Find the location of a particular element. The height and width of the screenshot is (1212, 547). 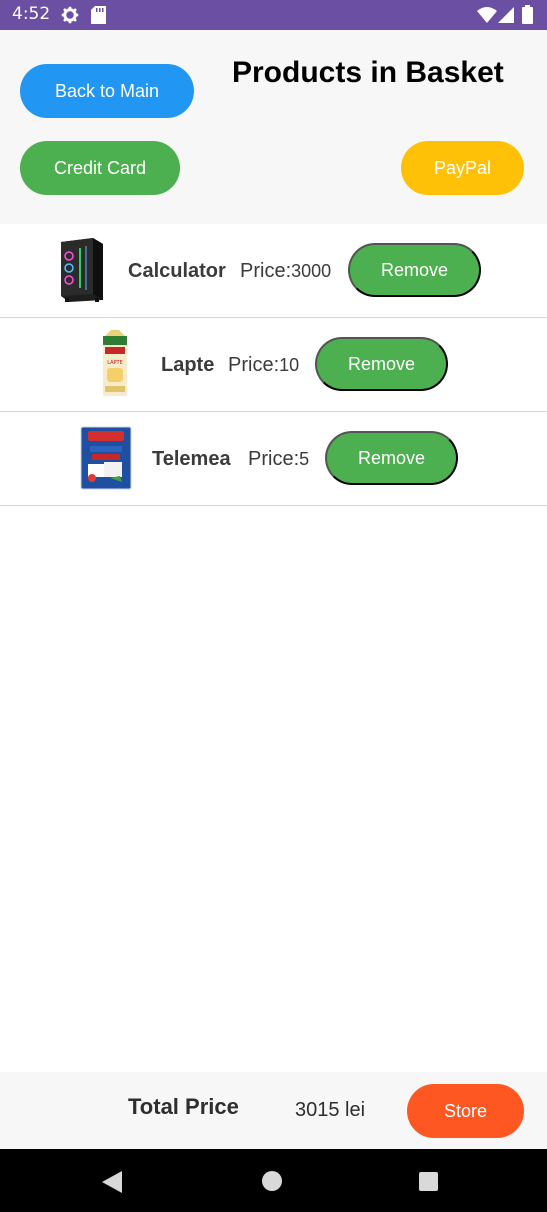

store-button: Store is located at coordinates (465, 1111).